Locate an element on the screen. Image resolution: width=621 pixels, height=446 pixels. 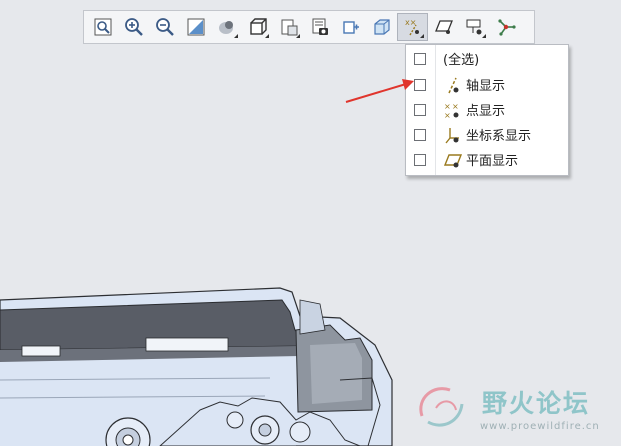
watermark: 野火论坛 www.proewildfire.cn is located at coordinates (512, 409).